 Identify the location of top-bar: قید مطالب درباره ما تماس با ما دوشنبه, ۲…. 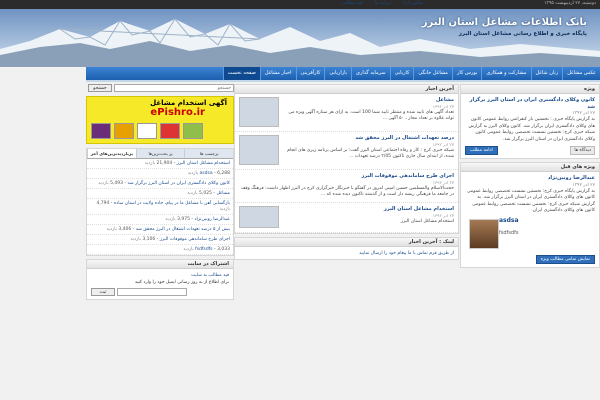
(300, 4).